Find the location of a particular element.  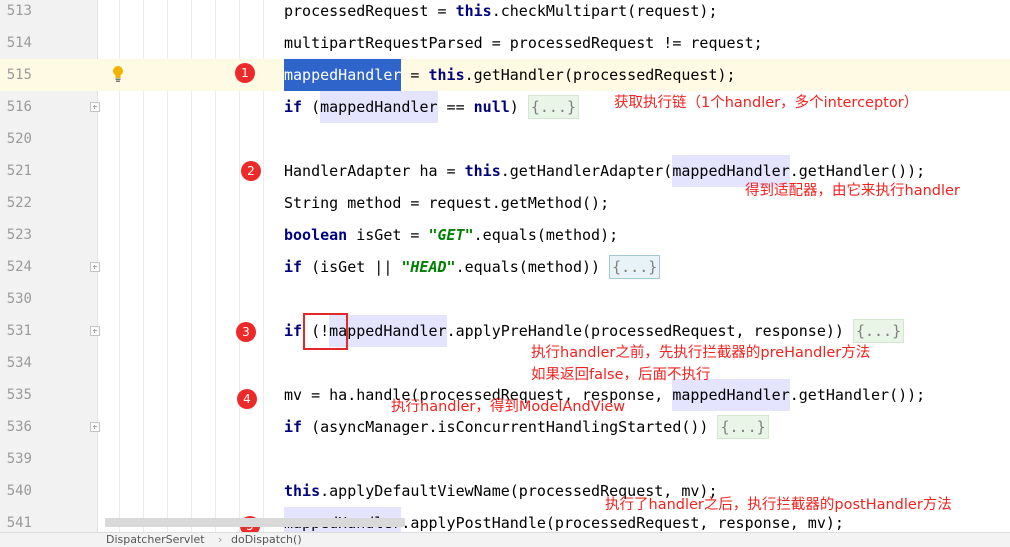

code-token: .getHandler(processedRequest); is located at coordinates (600, 75).